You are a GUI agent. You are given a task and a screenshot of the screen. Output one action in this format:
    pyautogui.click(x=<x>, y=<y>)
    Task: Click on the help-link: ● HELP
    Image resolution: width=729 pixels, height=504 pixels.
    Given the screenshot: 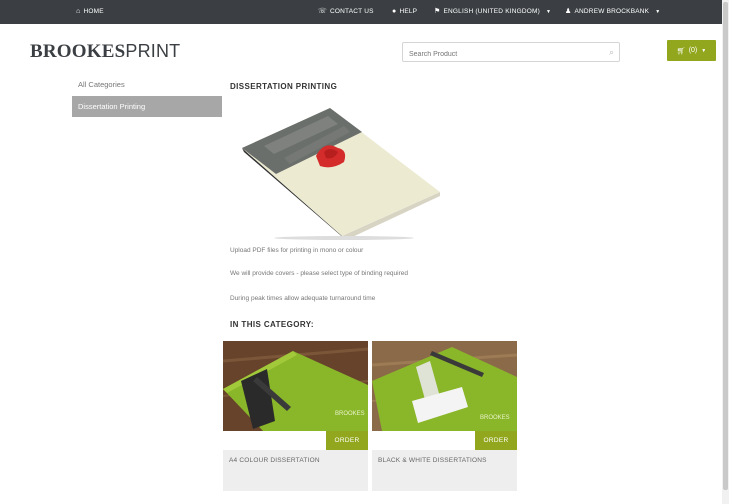 What is the action you would take?
    pyautogui.click(x=404, y=11)
    